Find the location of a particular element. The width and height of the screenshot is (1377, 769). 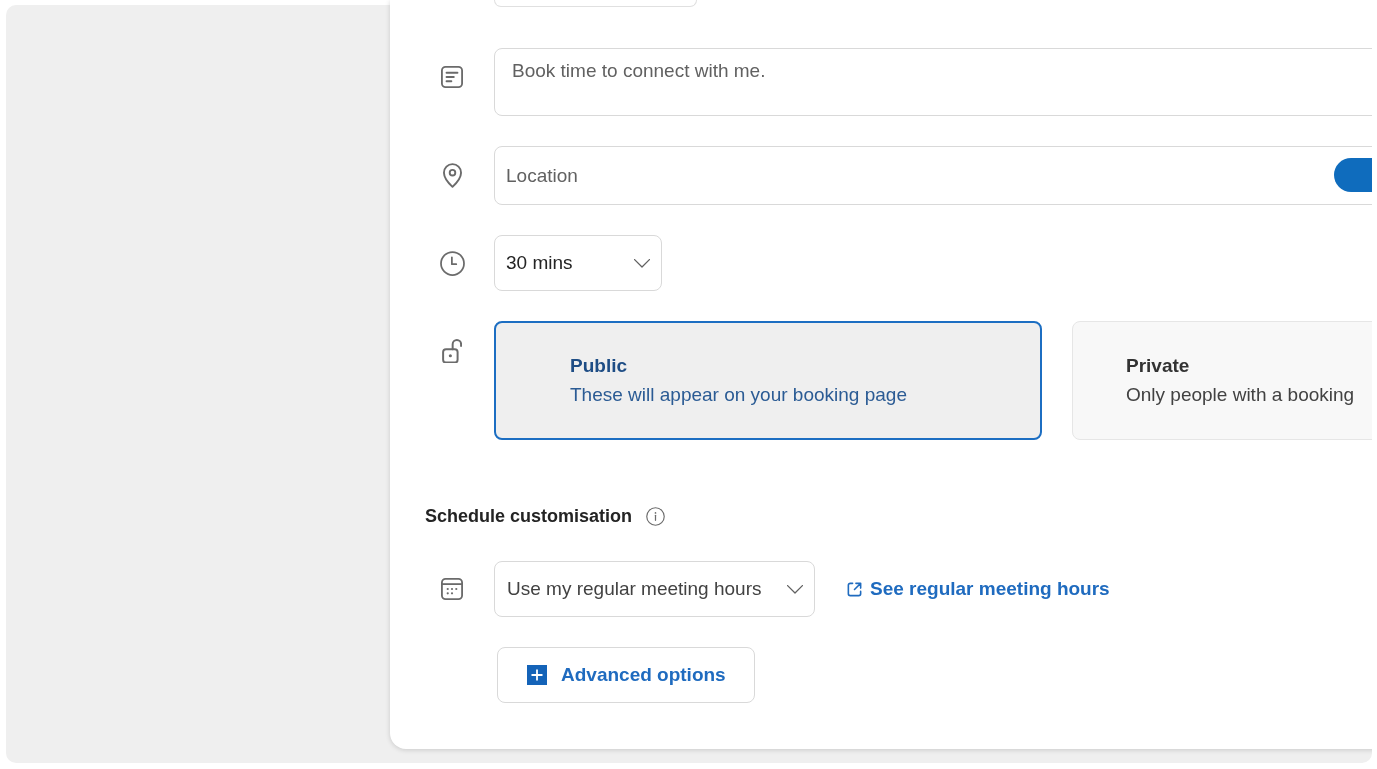

calendar-icon is located at coordinates (452, 589).